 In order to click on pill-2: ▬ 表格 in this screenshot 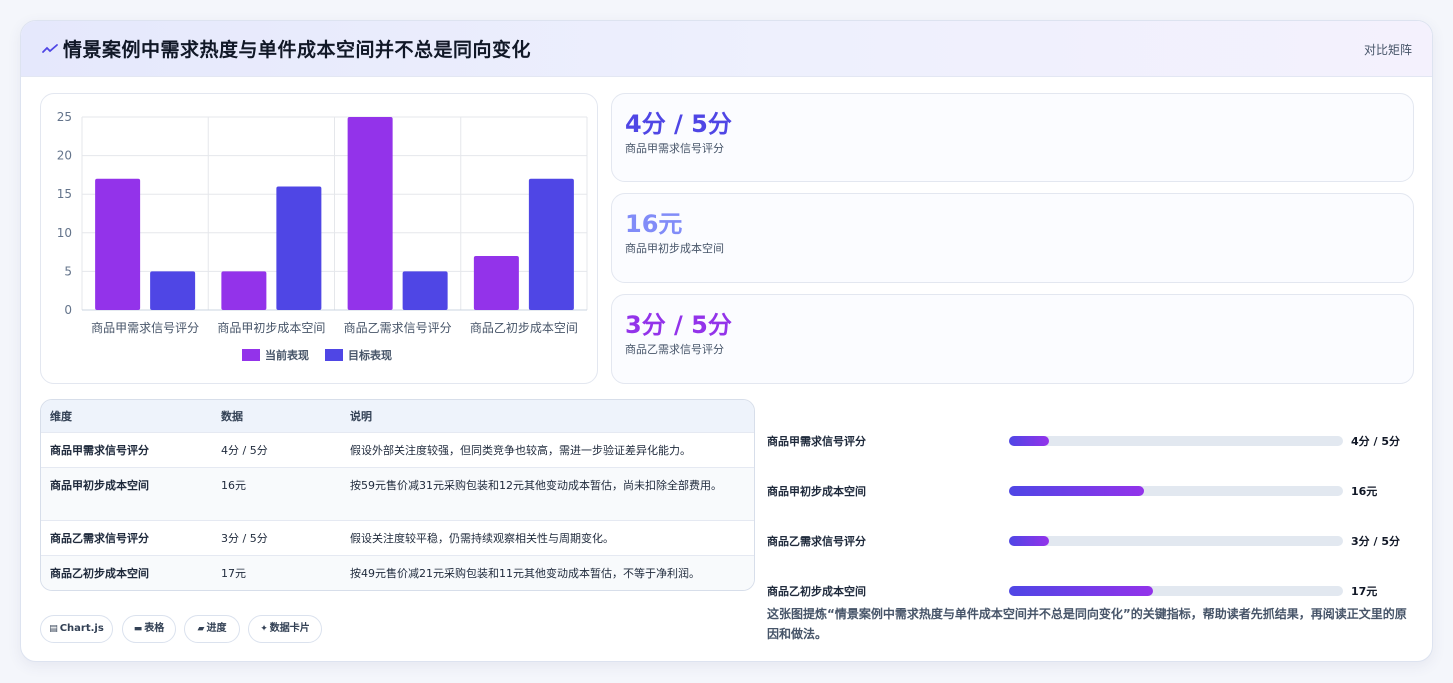, I will do `click(149, 629)`.